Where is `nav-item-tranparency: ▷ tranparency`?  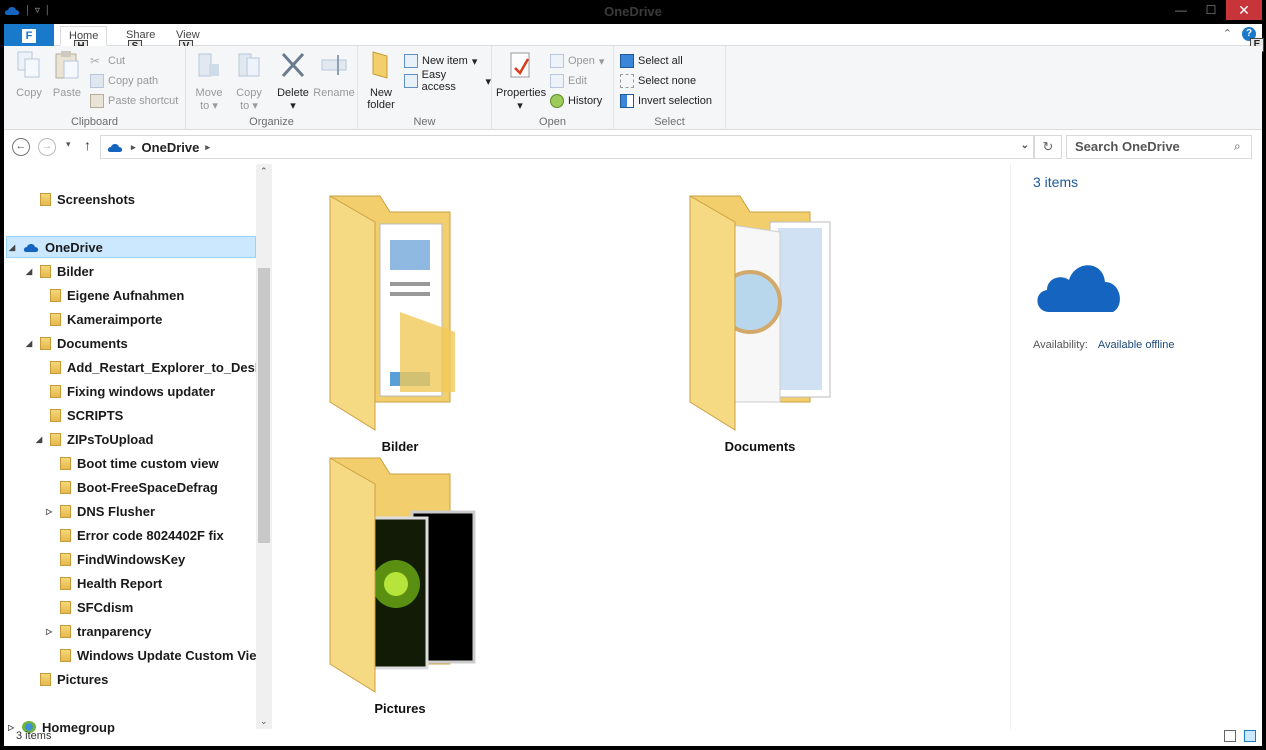
nav-item-tranparency: ▷ tranparency is located at coordinates (151, 631).